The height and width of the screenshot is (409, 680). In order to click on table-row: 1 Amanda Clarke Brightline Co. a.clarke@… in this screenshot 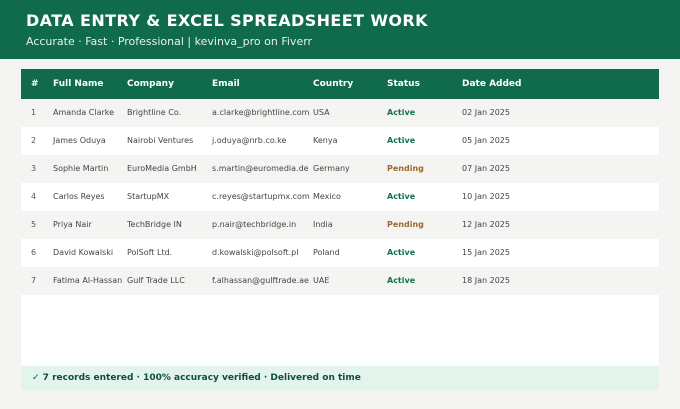, I will do `click(340, 113)`.